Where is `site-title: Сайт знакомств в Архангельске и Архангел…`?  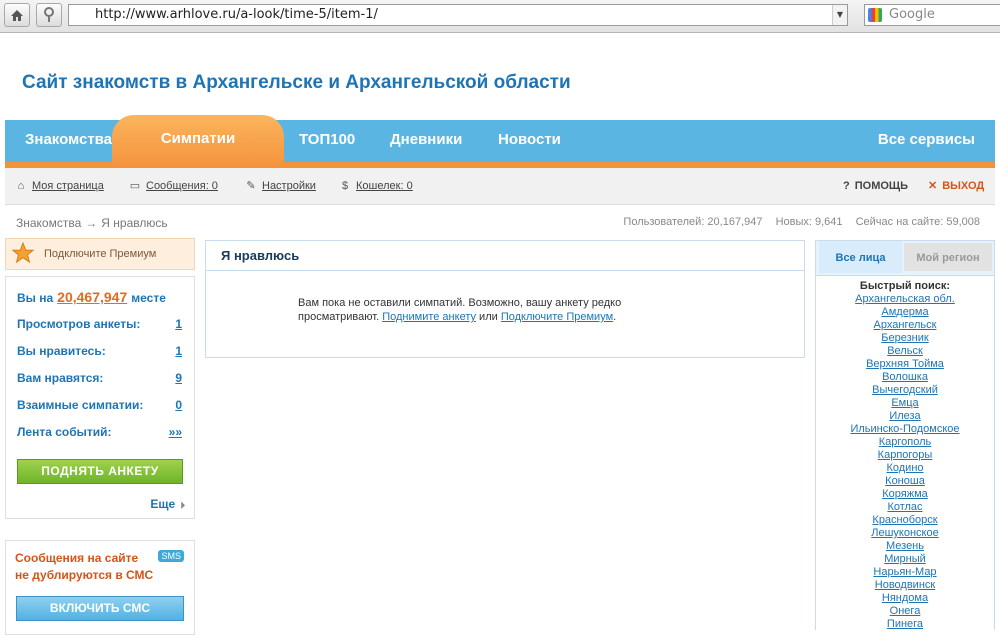
site-title: Сайт знакомств в Архангельске и Архангел… is located at coordinates (296, 82).